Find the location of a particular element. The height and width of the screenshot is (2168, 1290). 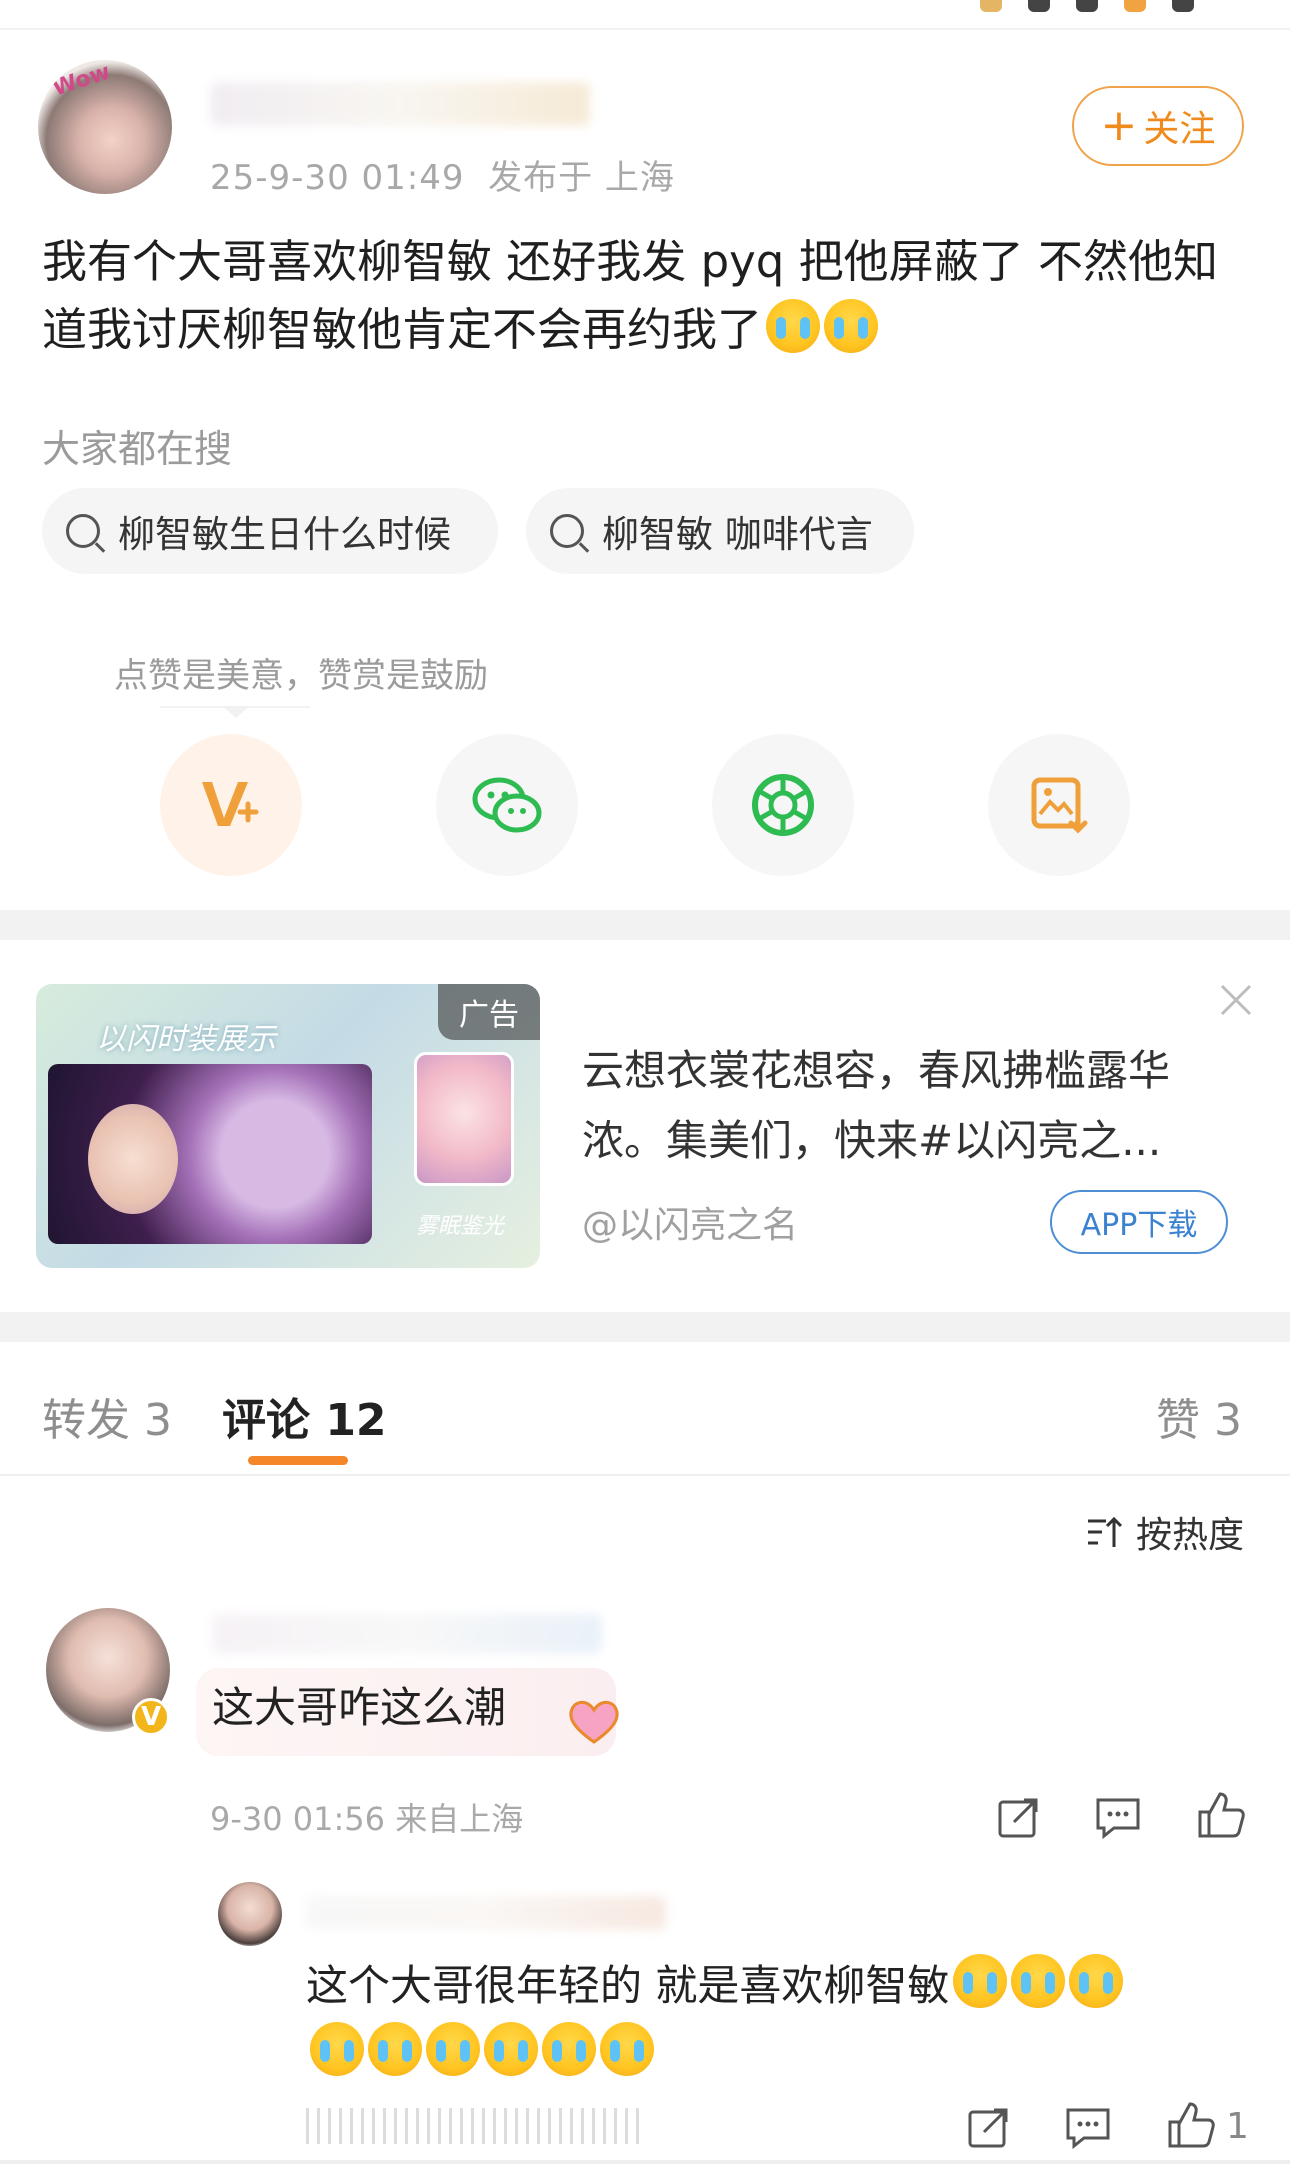

comment-meta: 9-30 01:56 来自上海 is located at coordinates (367, 1819).